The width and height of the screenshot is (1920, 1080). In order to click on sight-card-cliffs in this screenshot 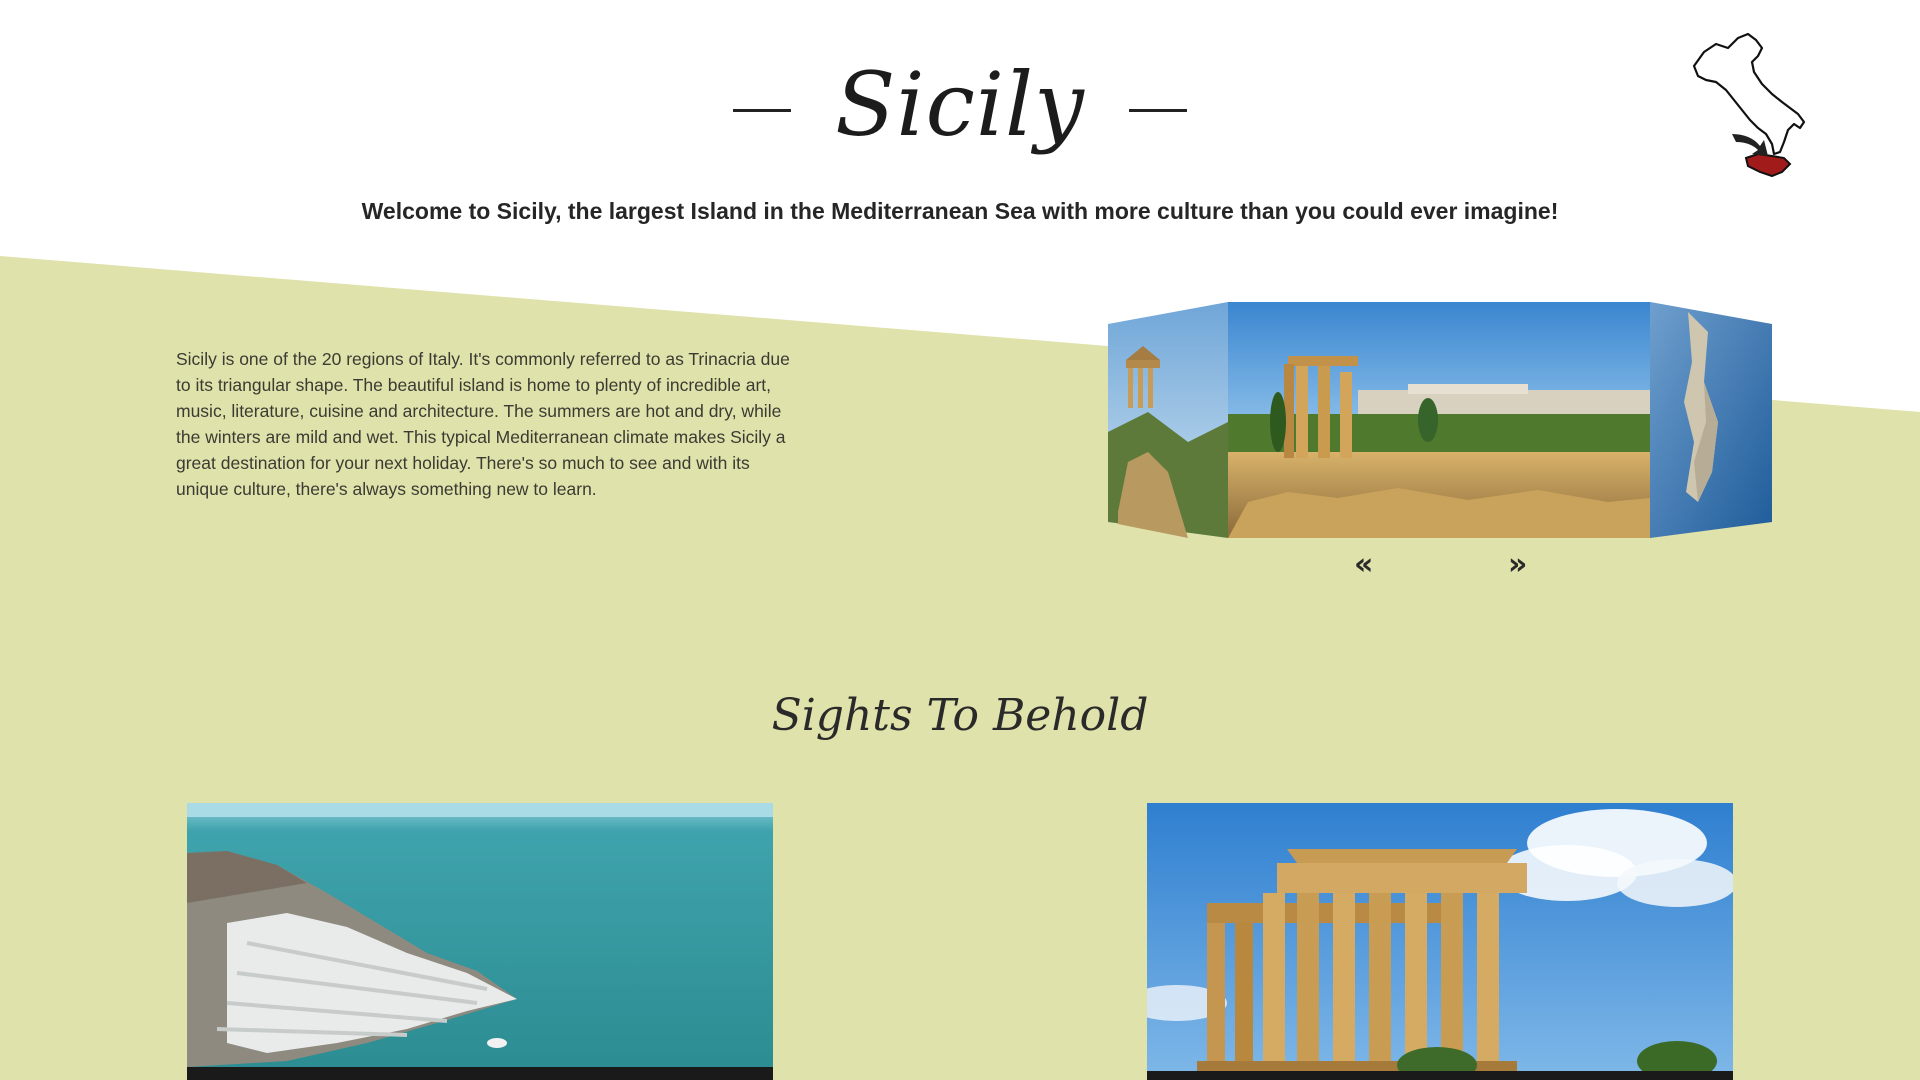, I will do `click(480, 941)`.